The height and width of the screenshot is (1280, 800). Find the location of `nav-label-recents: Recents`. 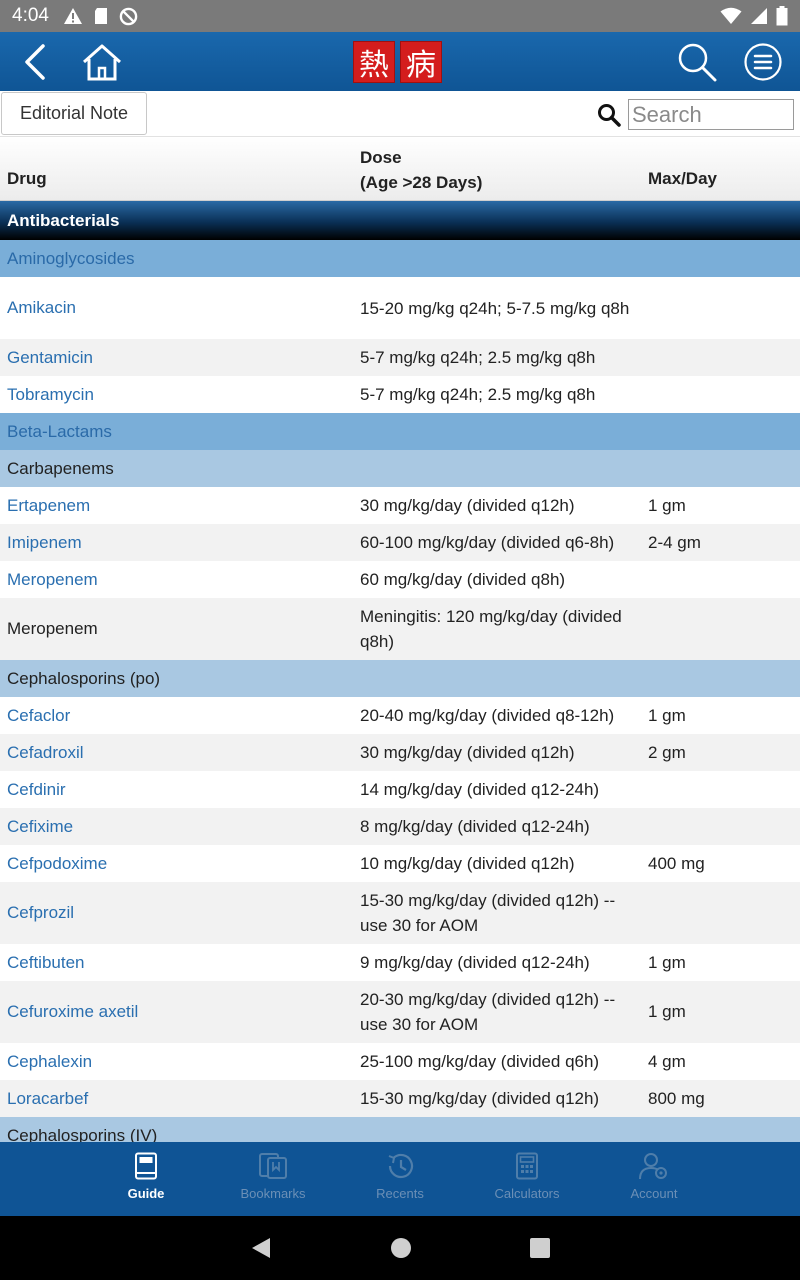

nav-label-recents: Recents is located at coordinates (400, 1193).